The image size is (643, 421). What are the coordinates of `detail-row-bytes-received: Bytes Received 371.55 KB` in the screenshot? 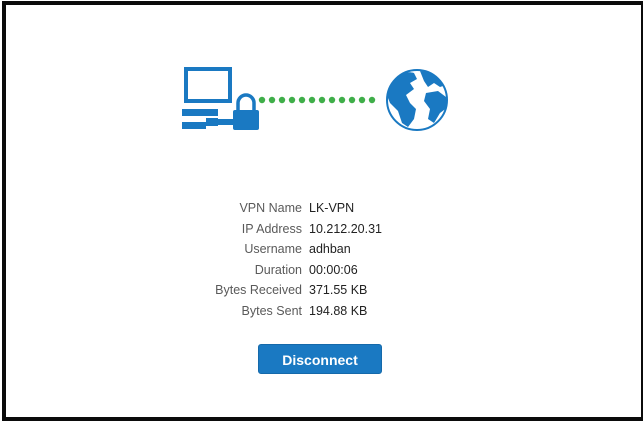 It's located at (326, 290).